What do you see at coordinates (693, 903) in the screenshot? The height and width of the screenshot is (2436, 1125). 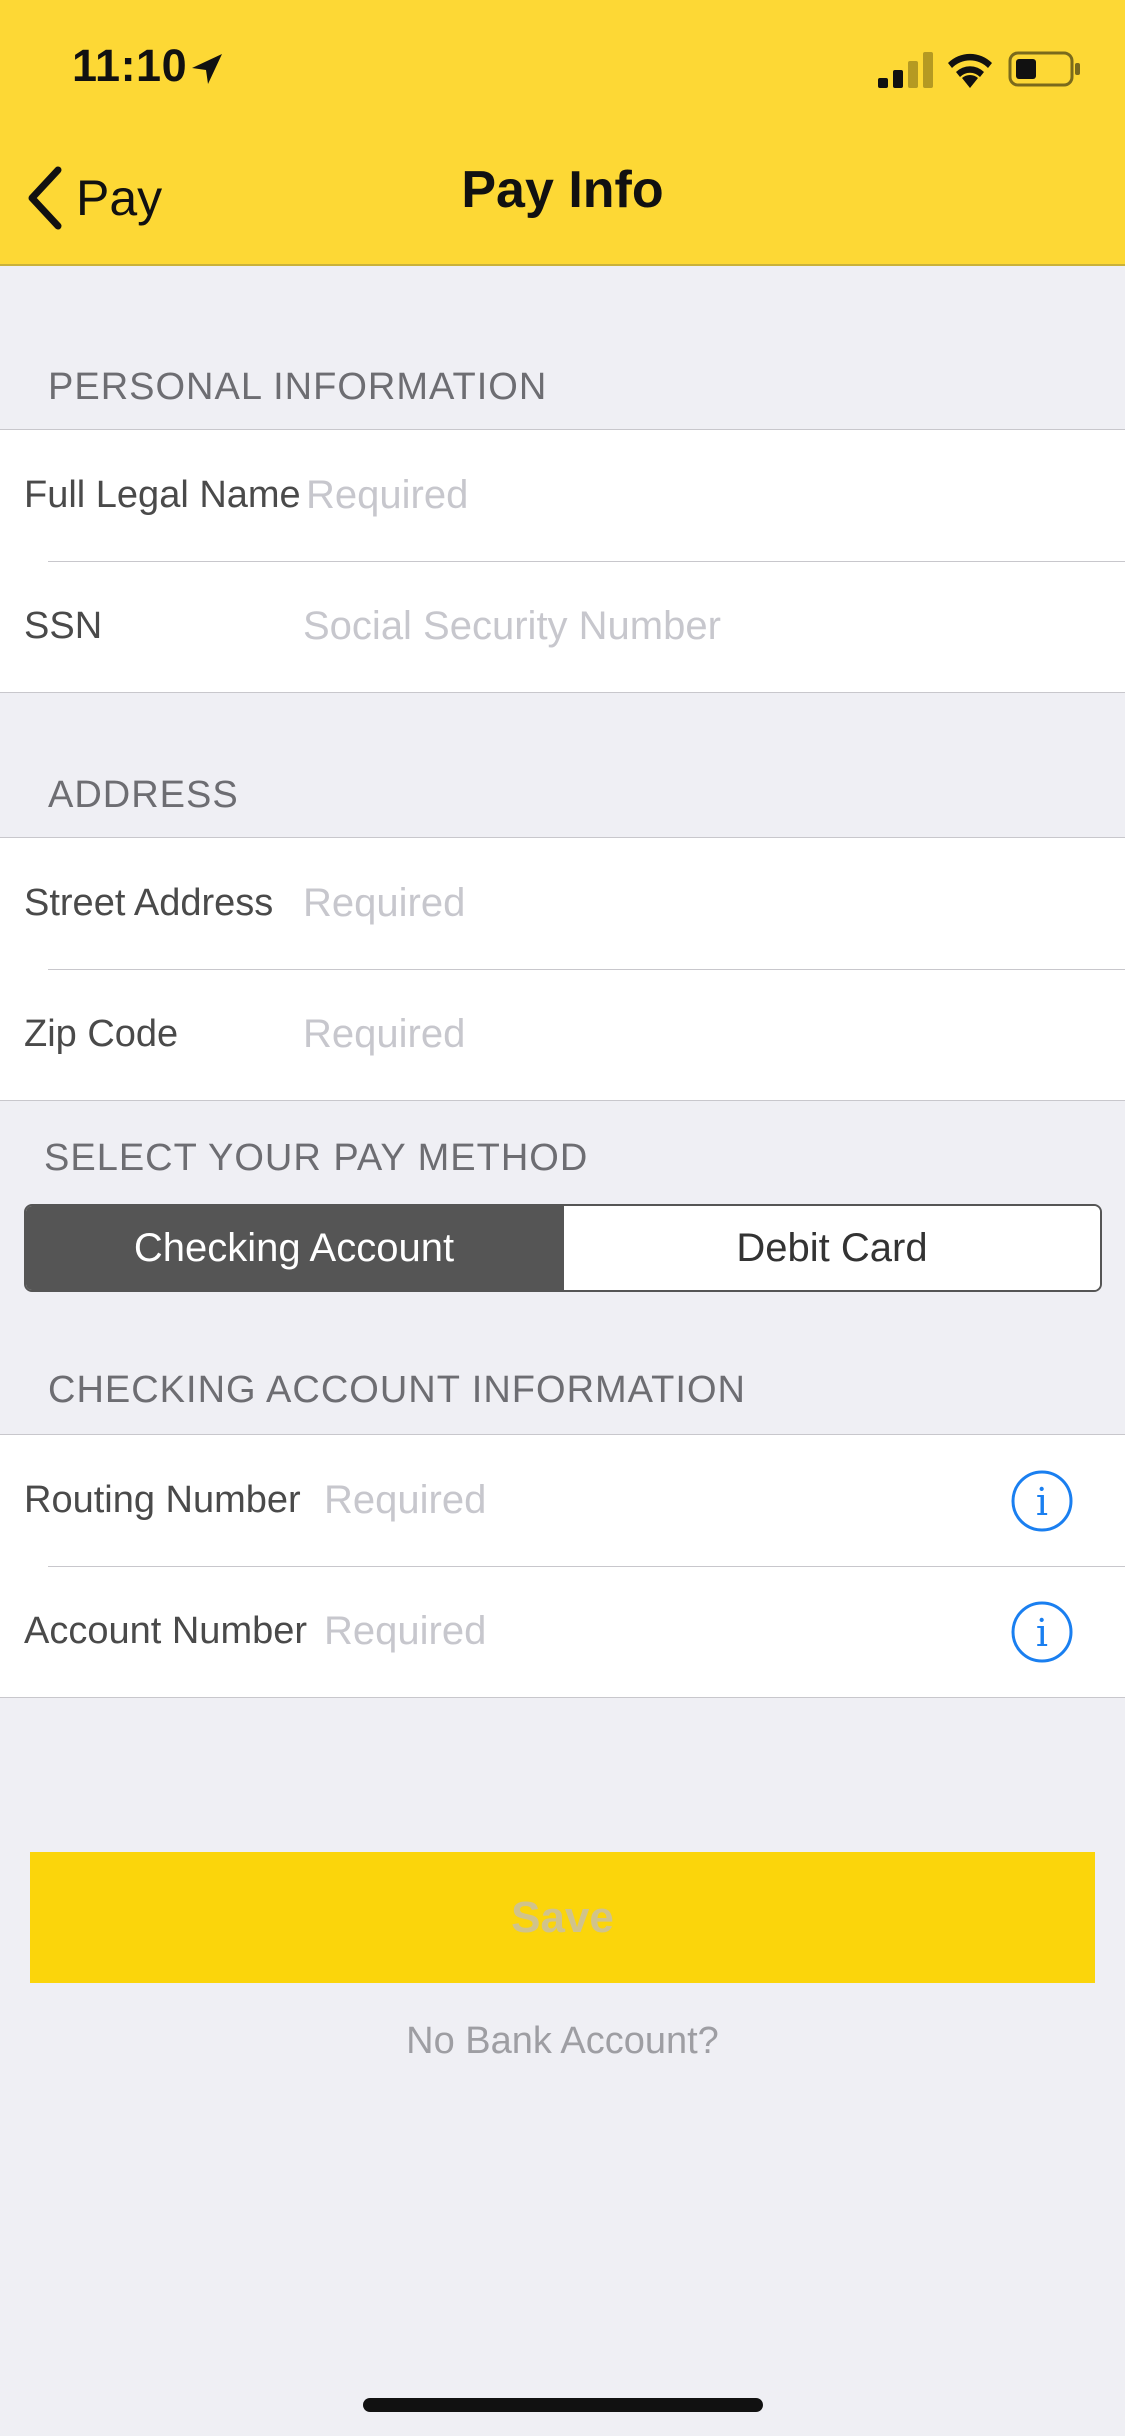 I see `street-address-input` at bounding box center [693, 903].